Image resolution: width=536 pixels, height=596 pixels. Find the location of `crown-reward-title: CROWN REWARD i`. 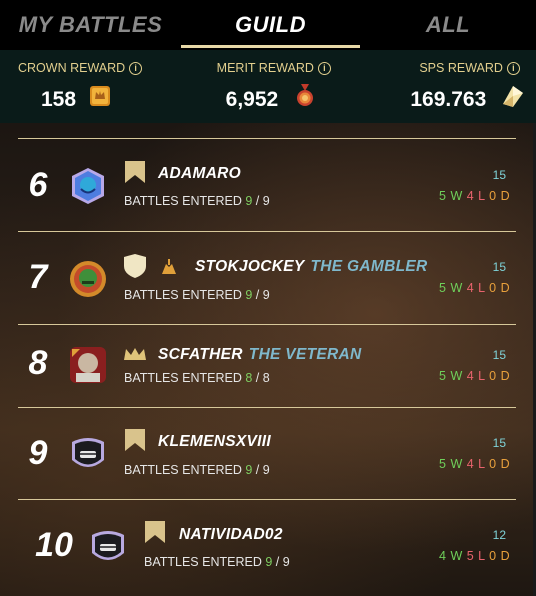

crown-reward-title: CROWN REWARD i is located at coordinates (80, 68).